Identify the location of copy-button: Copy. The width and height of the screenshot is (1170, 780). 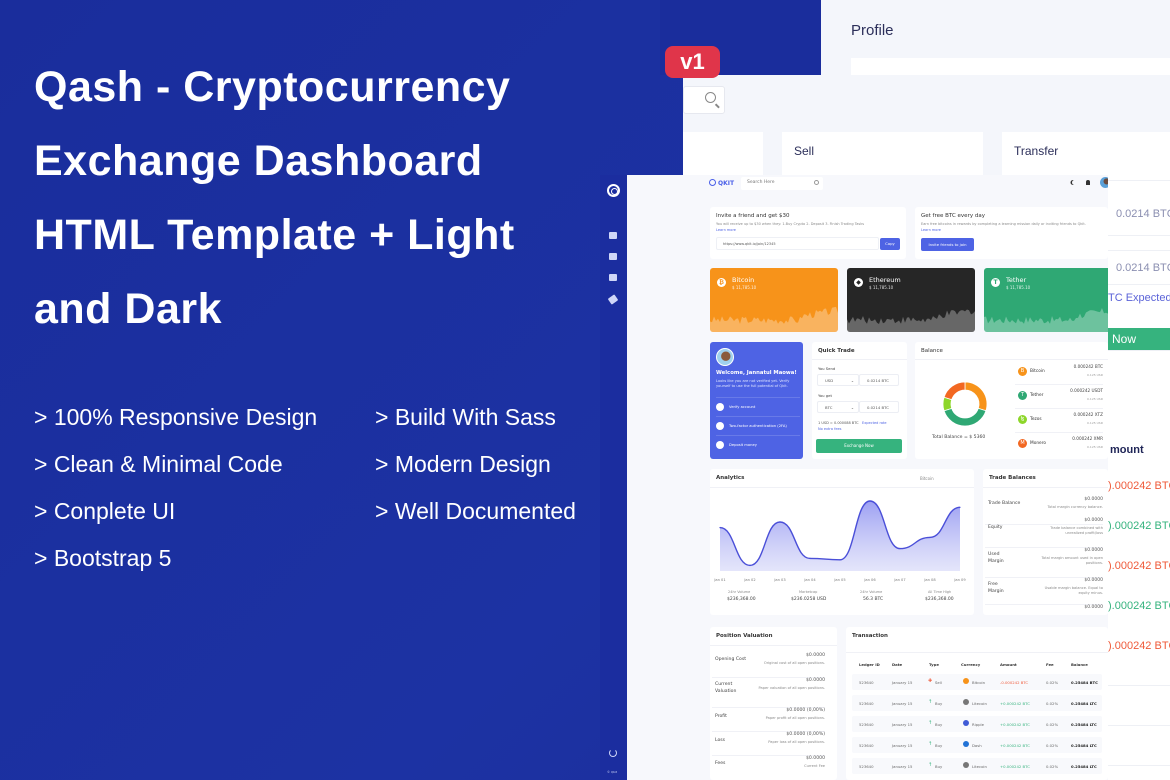
(890, 244).